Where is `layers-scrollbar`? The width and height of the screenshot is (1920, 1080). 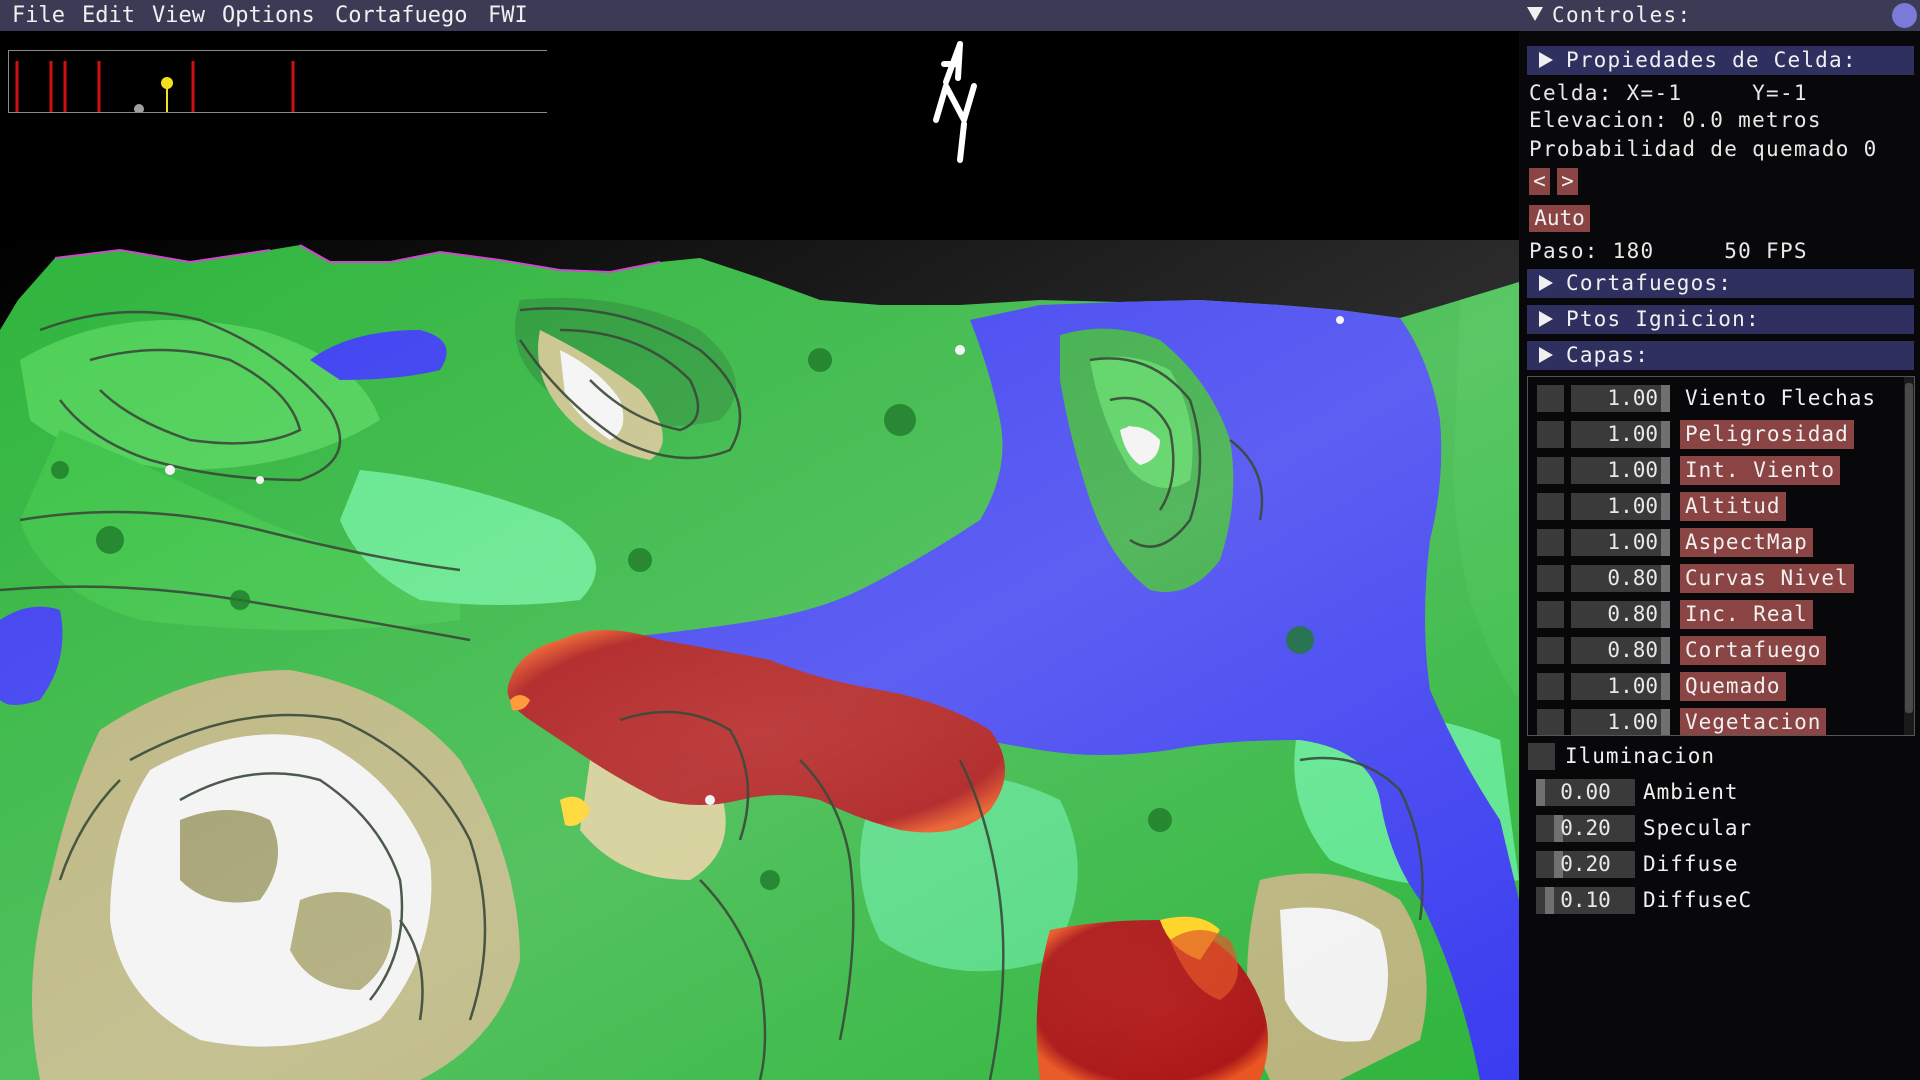
layers-scrollbar is located at coordinates (1909, 556).